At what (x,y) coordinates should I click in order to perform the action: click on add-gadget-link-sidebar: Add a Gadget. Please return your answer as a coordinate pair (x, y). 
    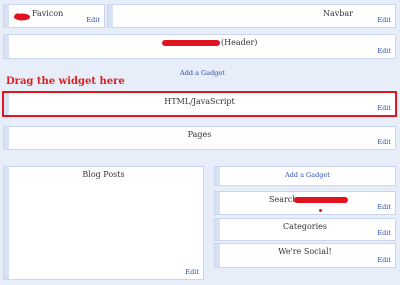
    Looking at the image, I should click on (307, 175).